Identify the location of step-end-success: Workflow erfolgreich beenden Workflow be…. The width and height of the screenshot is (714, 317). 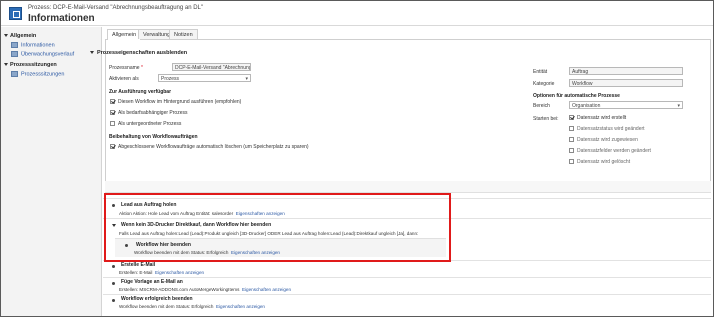
(407, 303).